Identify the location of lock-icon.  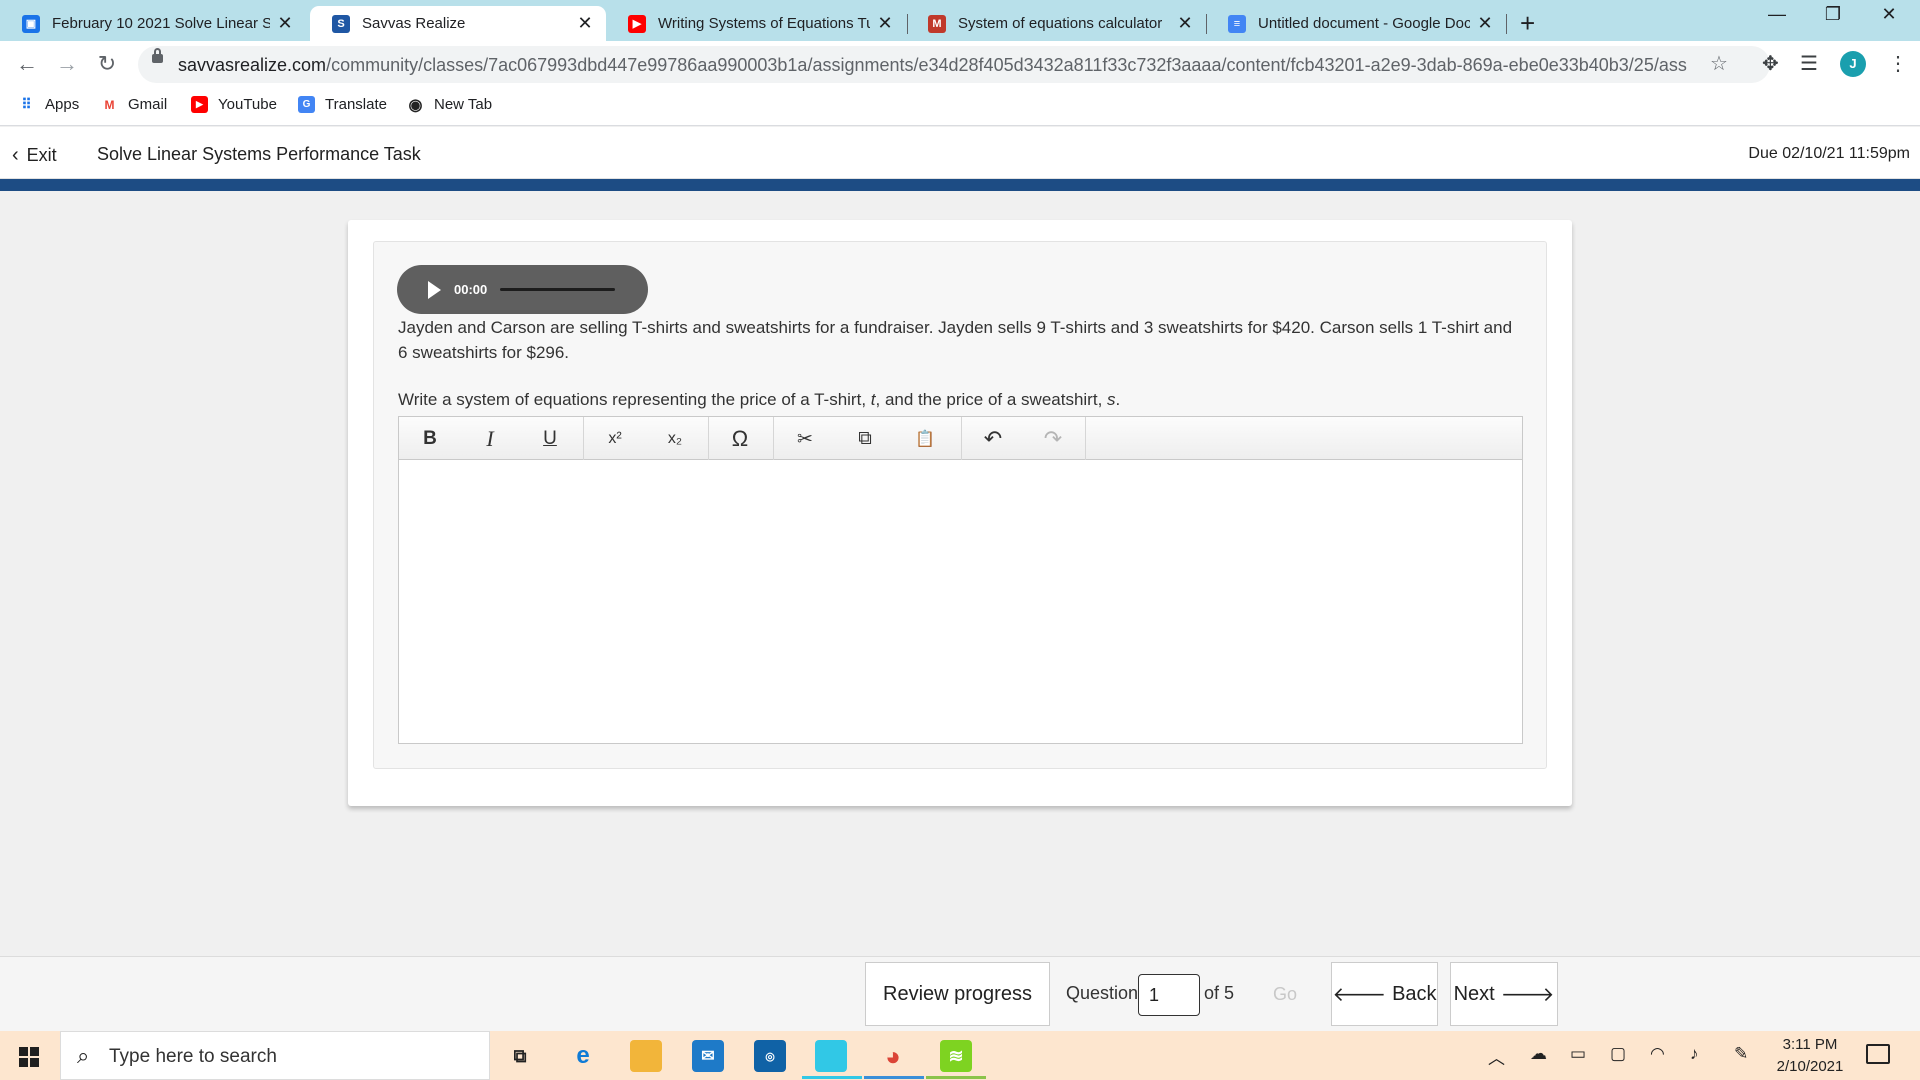
(157, 55).